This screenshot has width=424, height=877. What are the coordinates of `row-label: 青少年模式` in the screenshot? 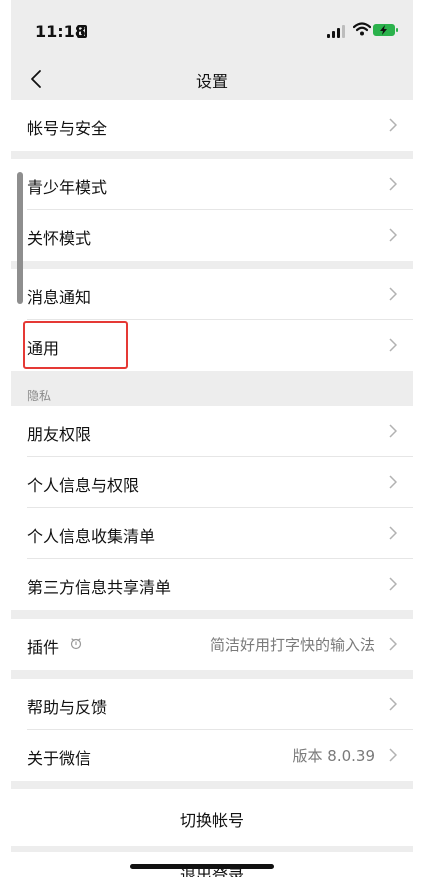 It's located at (67, 187).